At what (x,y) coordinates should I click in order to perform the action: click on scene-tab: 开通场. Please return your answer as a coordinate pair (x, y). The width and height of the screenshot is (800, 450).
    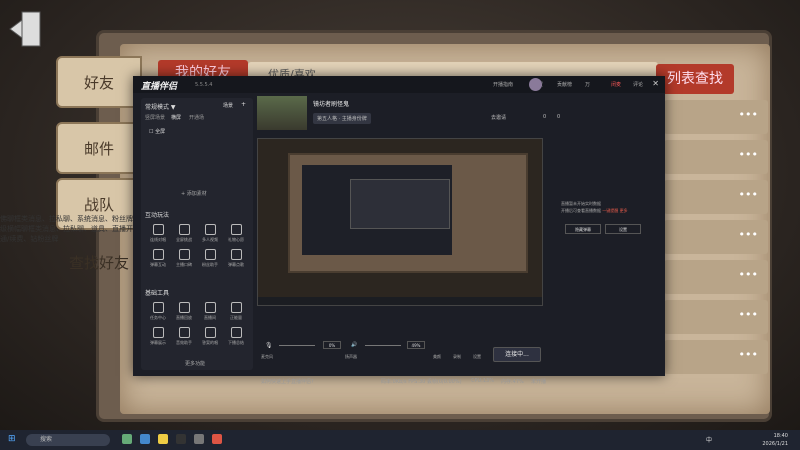
    Looking at the image, I should click on (196, 117).